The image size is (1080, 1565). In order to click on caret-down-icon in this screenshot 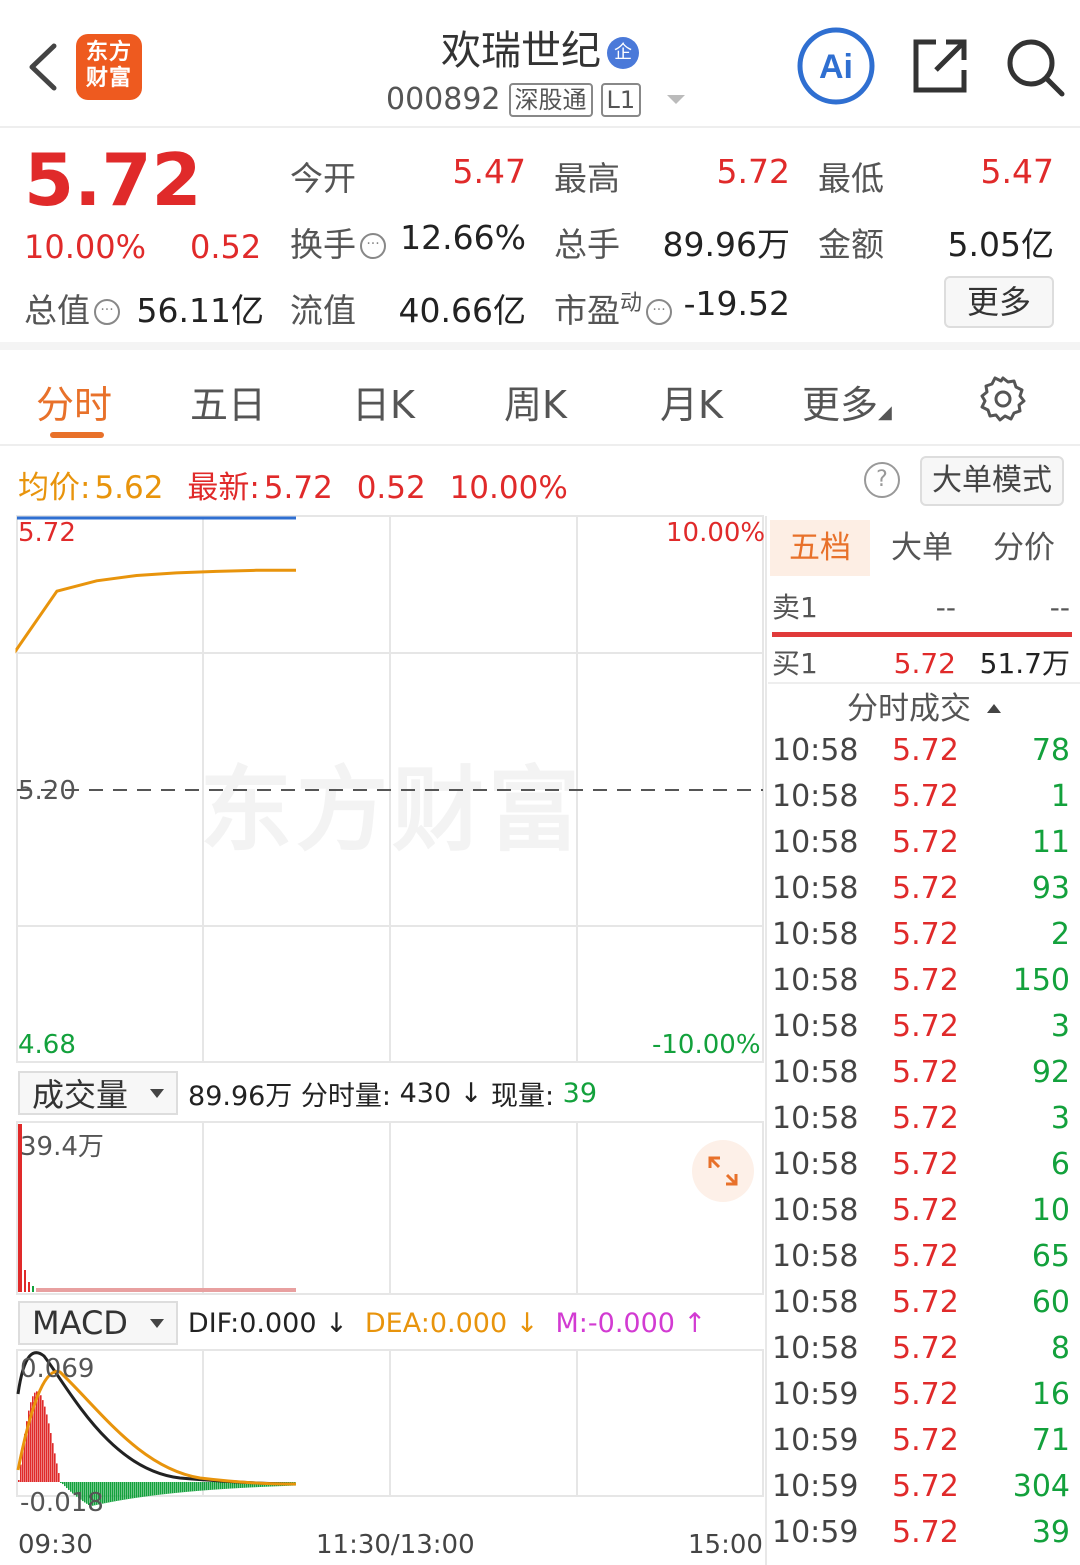, I will do `click(157, 1093)`.